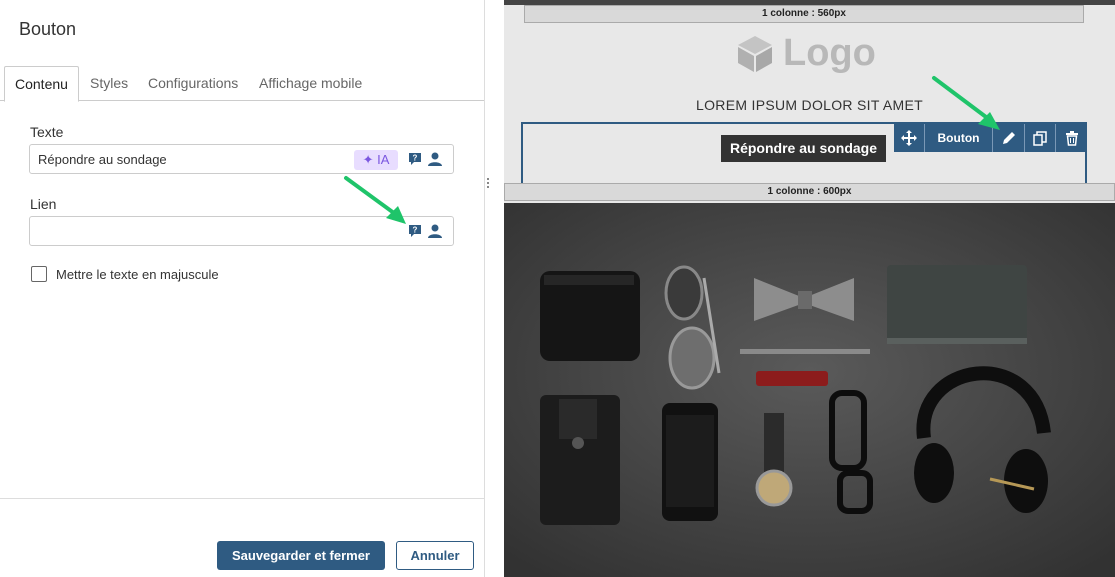 The width and height of the screenshot is (1115, 577). What do you see at coordinates (310, 83) in the screenshot?
I see `tab-affichage-mobile: Affichage mobile` at bounding box center [310, 83].